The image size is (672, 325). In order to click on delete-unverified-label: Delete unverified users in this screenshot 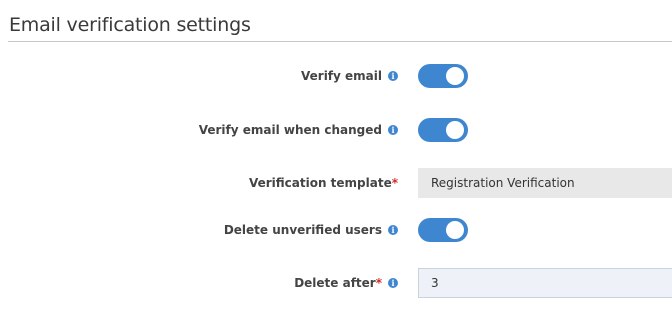, I will do `click(302, 230)`.